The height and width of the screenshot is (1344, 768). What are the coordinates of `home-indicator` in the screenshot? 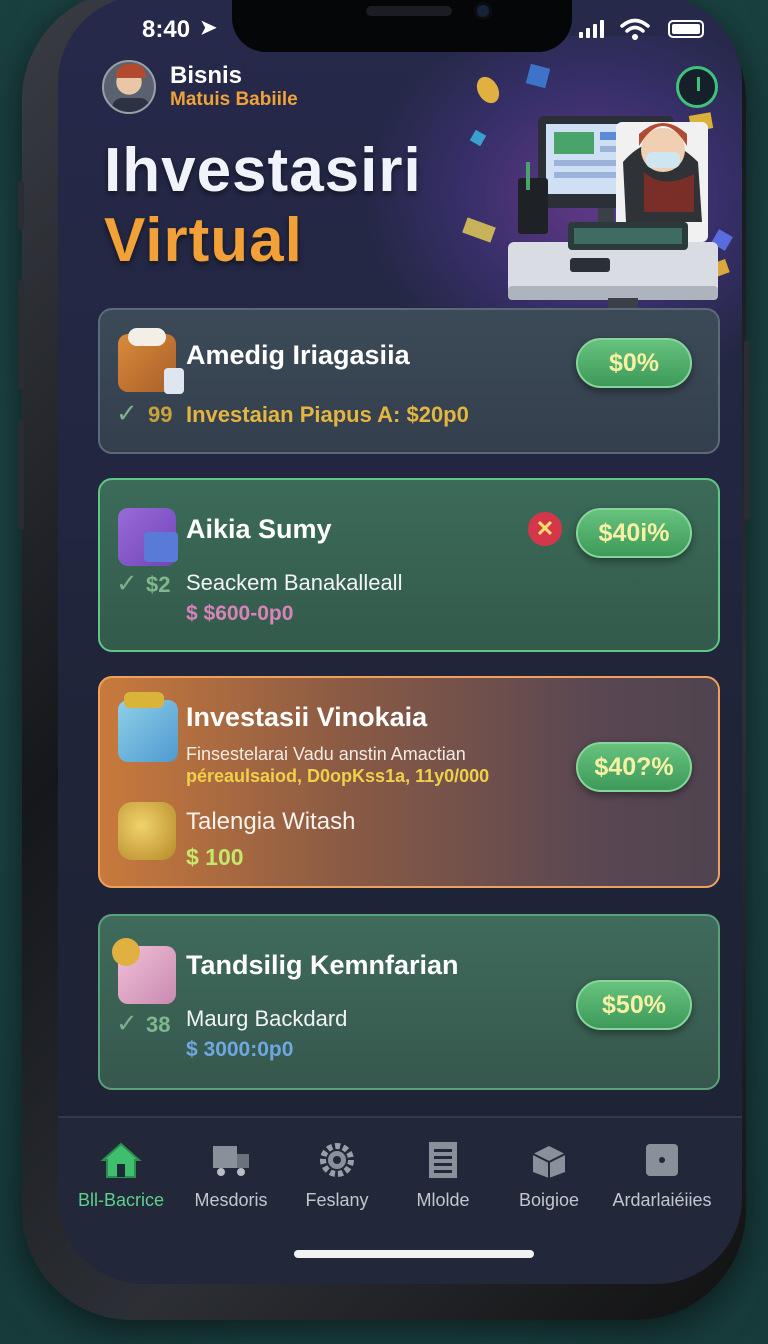 It's located at (414, 1254).